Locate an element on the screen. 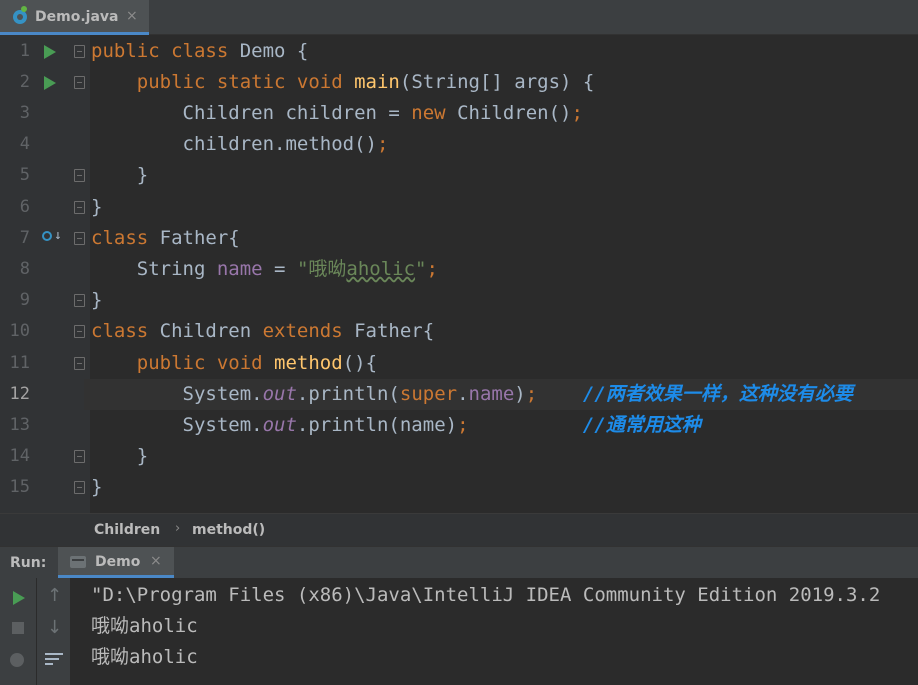 The width and height of the screenshot is (918, 685). line-number: 12 is located at coordinates (19, 393).